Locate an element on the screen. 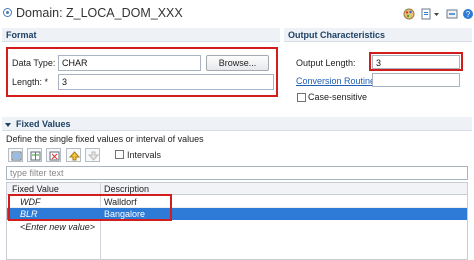  conversion-routine-field is located at coordinates (416, 80).